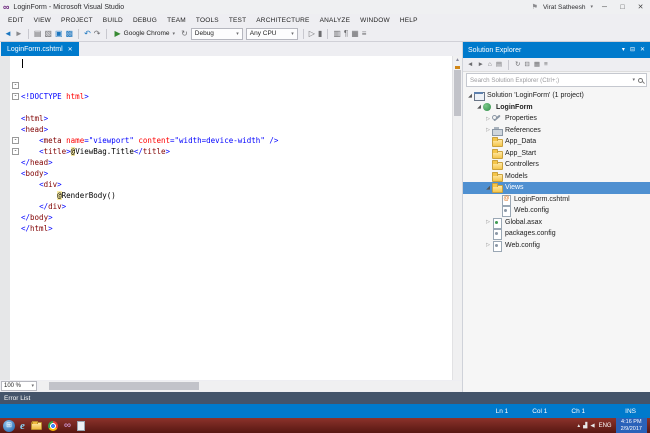  I want to click on file-explorer-icon, so click(36, 425).